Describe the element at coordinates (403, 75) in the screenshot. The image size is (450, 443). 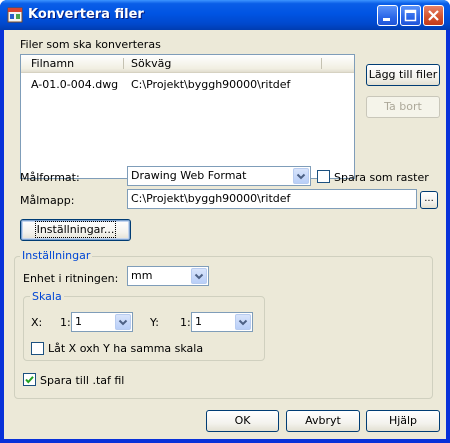
I see `add-files-button: Lägg till filer` at that location.